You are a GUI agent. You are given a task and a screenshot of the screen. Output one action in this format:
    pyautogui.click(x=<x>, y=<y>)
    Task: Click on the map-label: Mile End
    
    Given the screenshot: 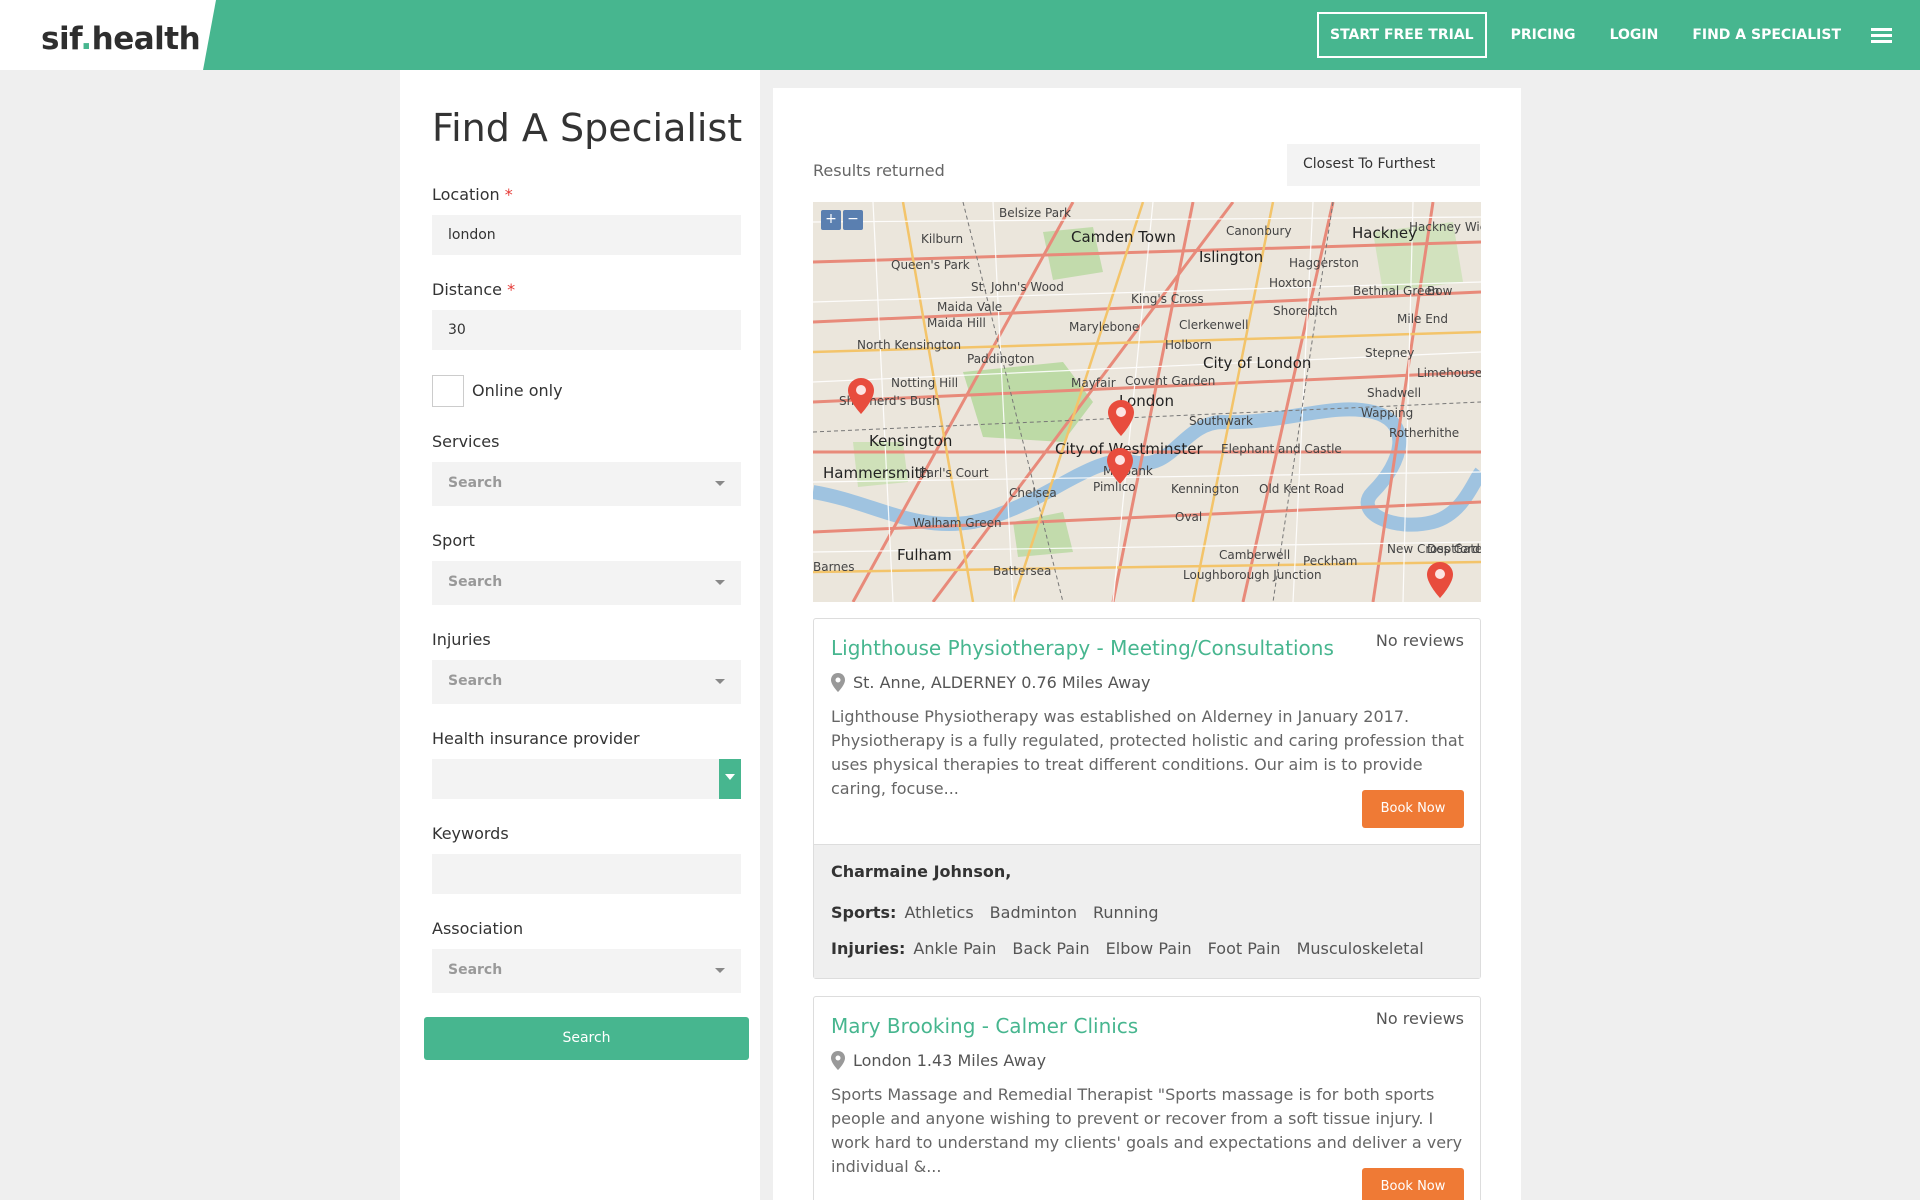 What is the action you would take?
    pyautogui.click(x=1423, y=319)
    